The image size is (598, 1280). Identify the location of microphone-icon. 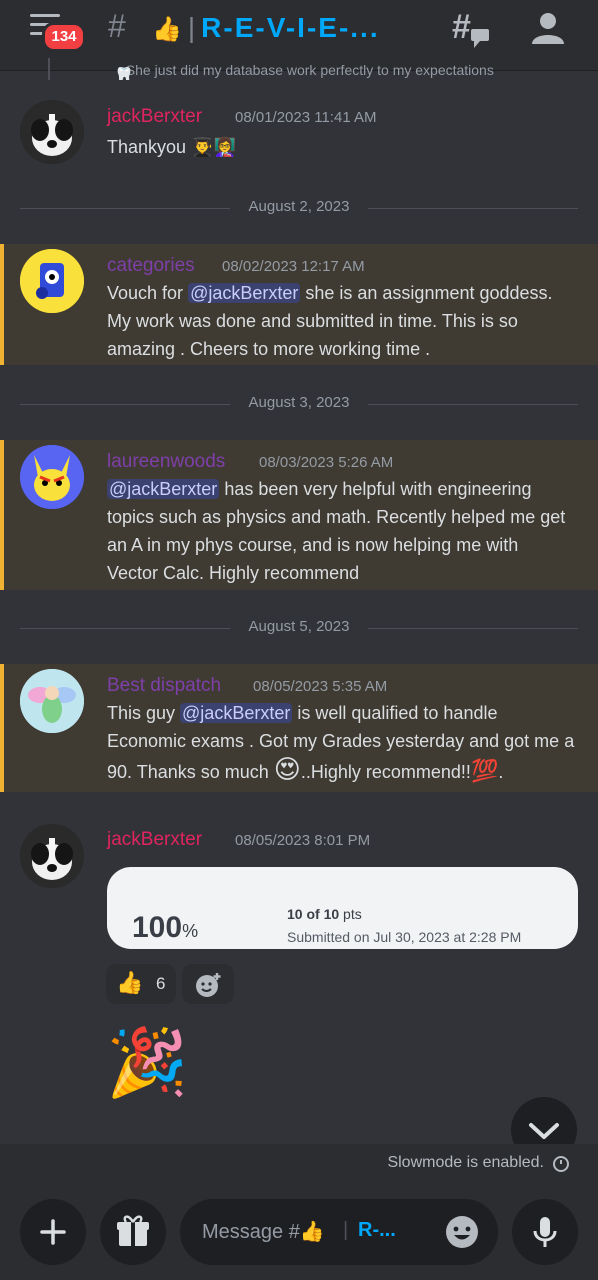
(545, 1232).